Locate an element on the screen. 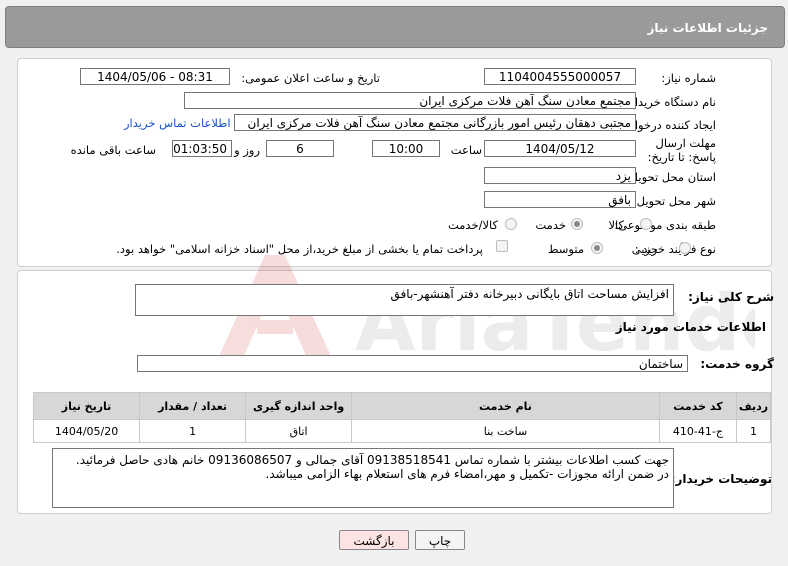 The image size is (788, 566). category-goods-label: کالا is located at coordinates (616, 225).